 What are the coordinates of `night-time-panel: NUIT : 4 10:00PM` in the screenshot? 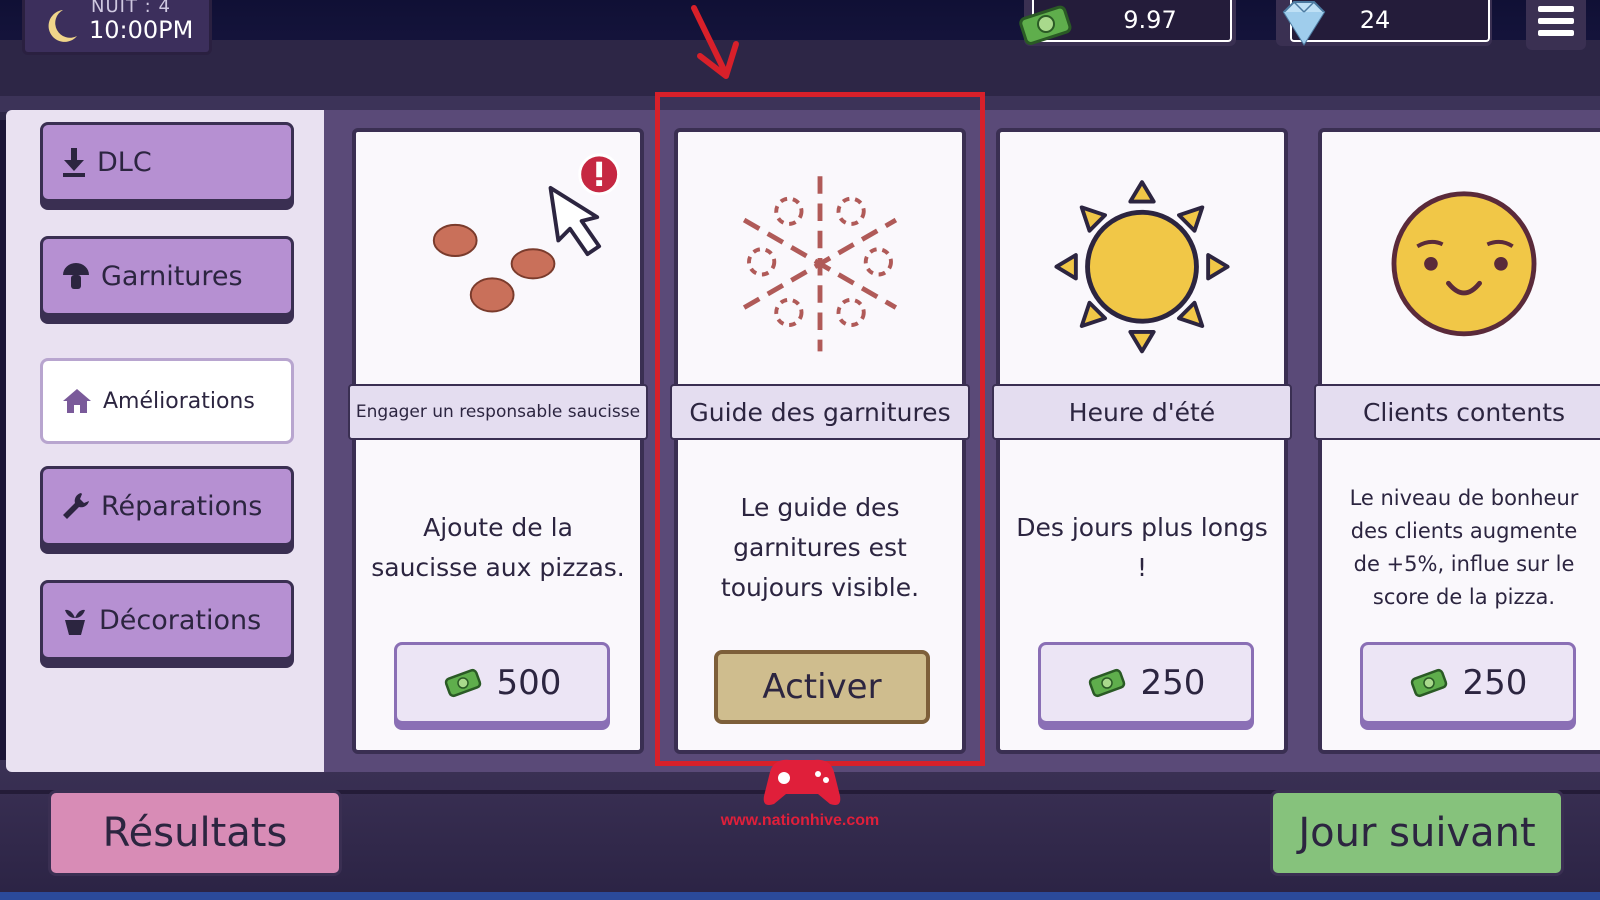 It's located at (117, 27).